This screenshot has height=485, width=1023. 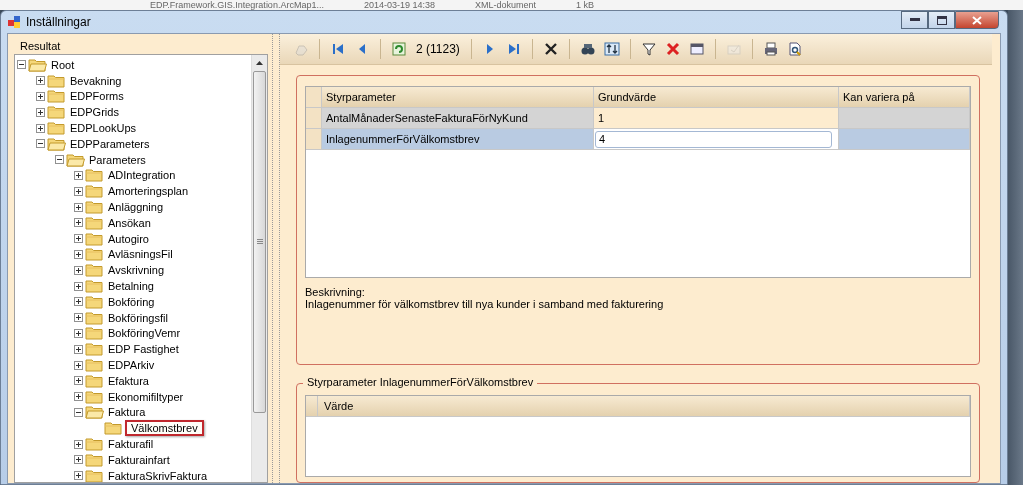 What do you see at coordinates (144, 333) in the screenshot?
I see `tree-item: BokföringVemr` at bounding box center [144, 333].